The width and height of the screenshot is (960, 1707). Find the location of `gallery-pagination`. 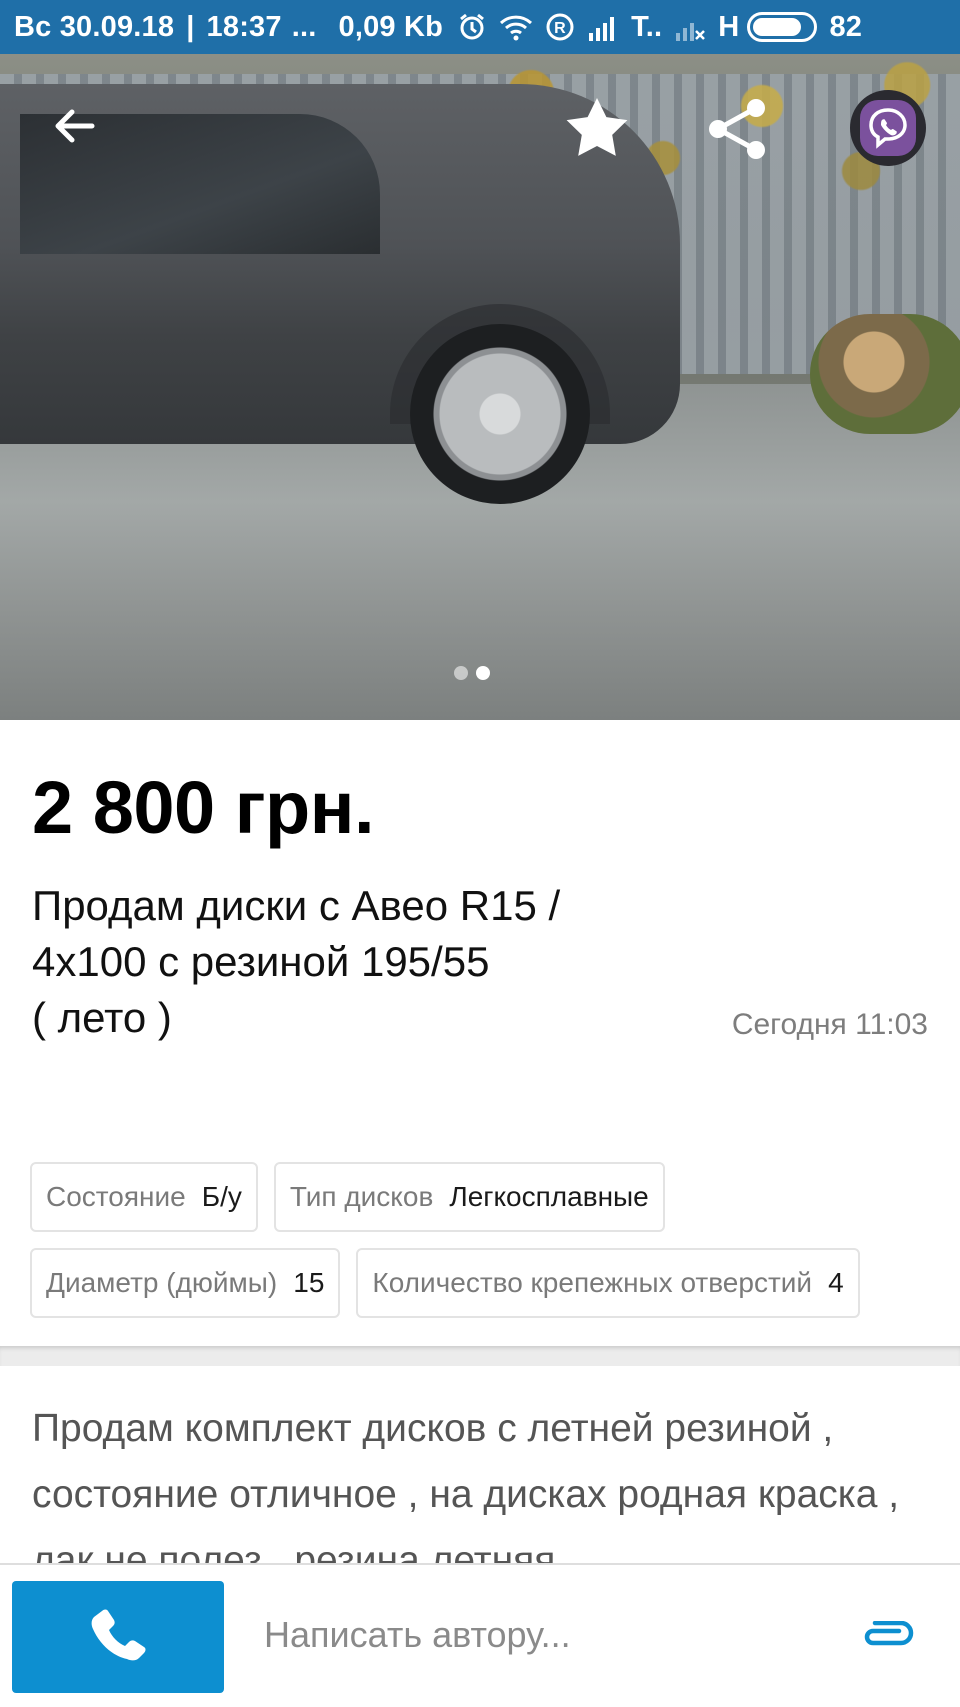

gallery-pagination is located at coordinates (472, 673).